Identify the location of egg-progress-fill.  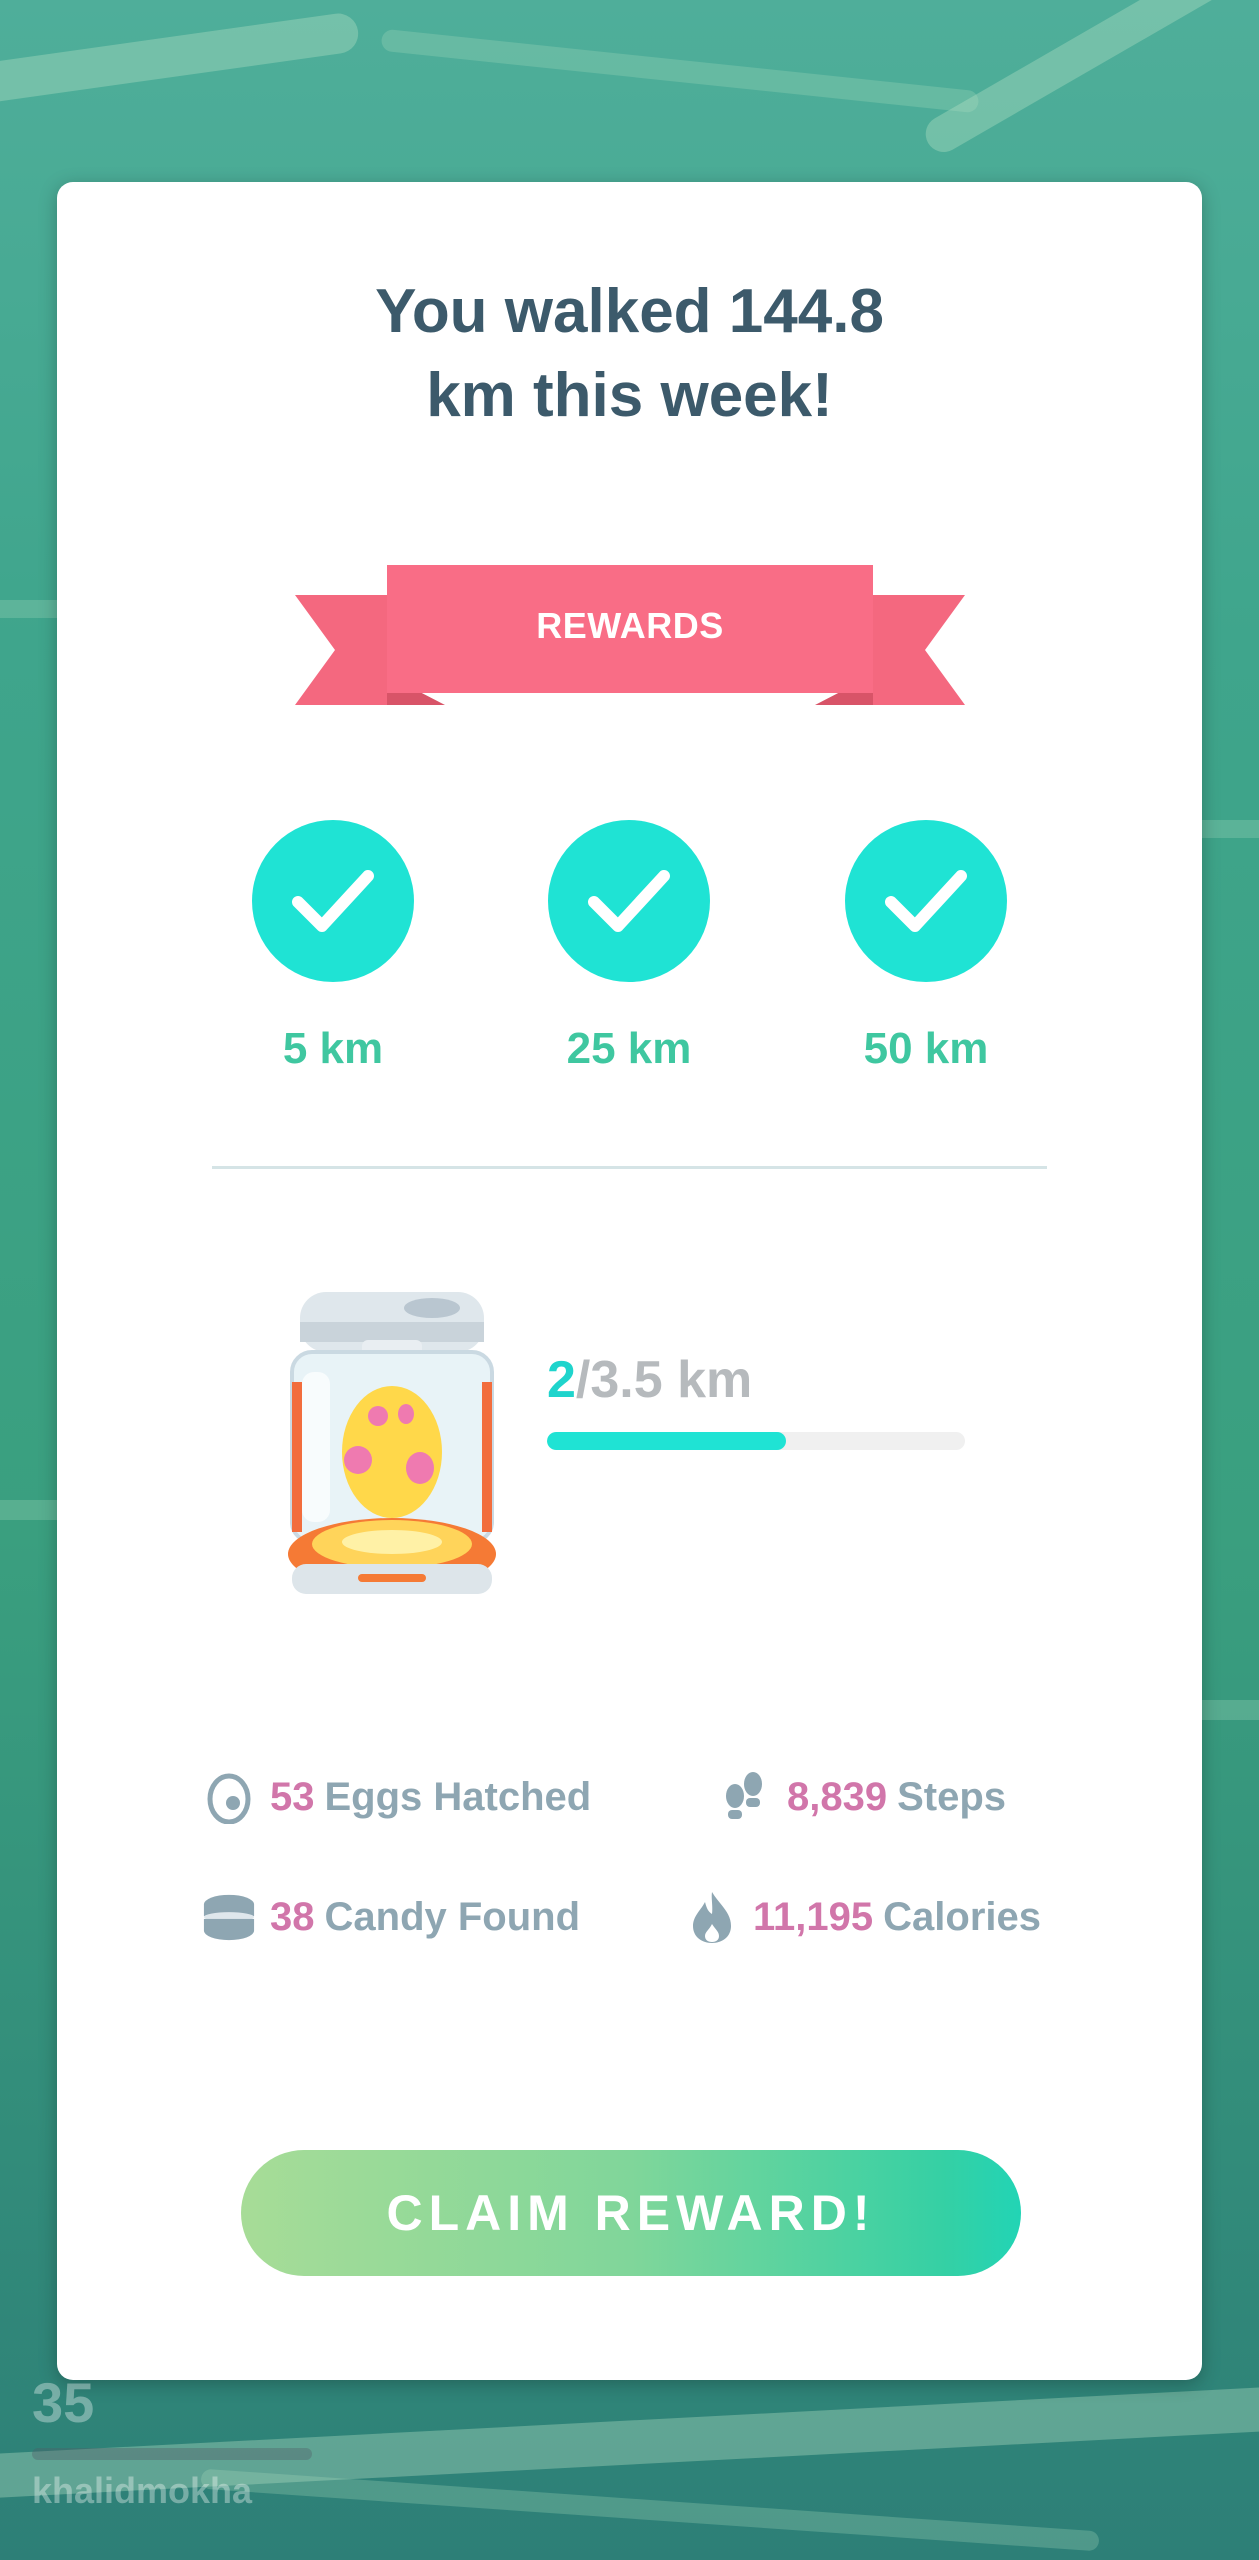
(666, 1441).